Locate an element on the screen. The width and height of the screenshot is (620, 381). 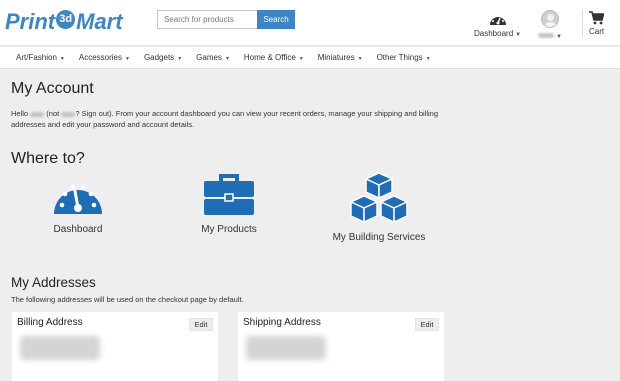
nav-item-label: Miniatures is located at coordinates (336, 57).